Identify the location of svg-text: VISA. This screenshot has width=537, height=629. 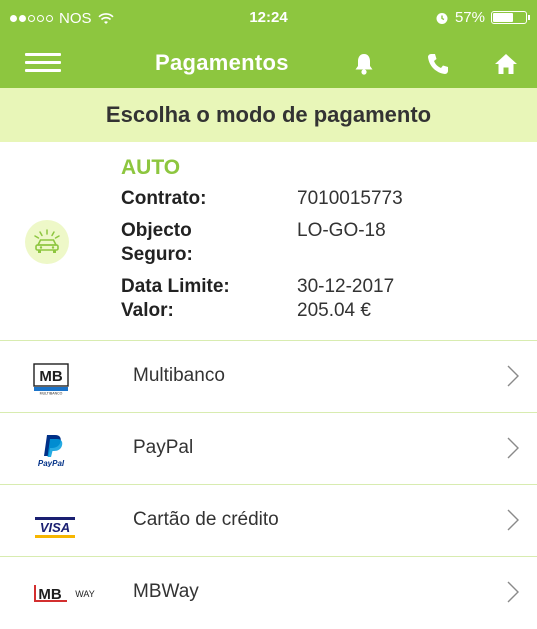
(55, 527).